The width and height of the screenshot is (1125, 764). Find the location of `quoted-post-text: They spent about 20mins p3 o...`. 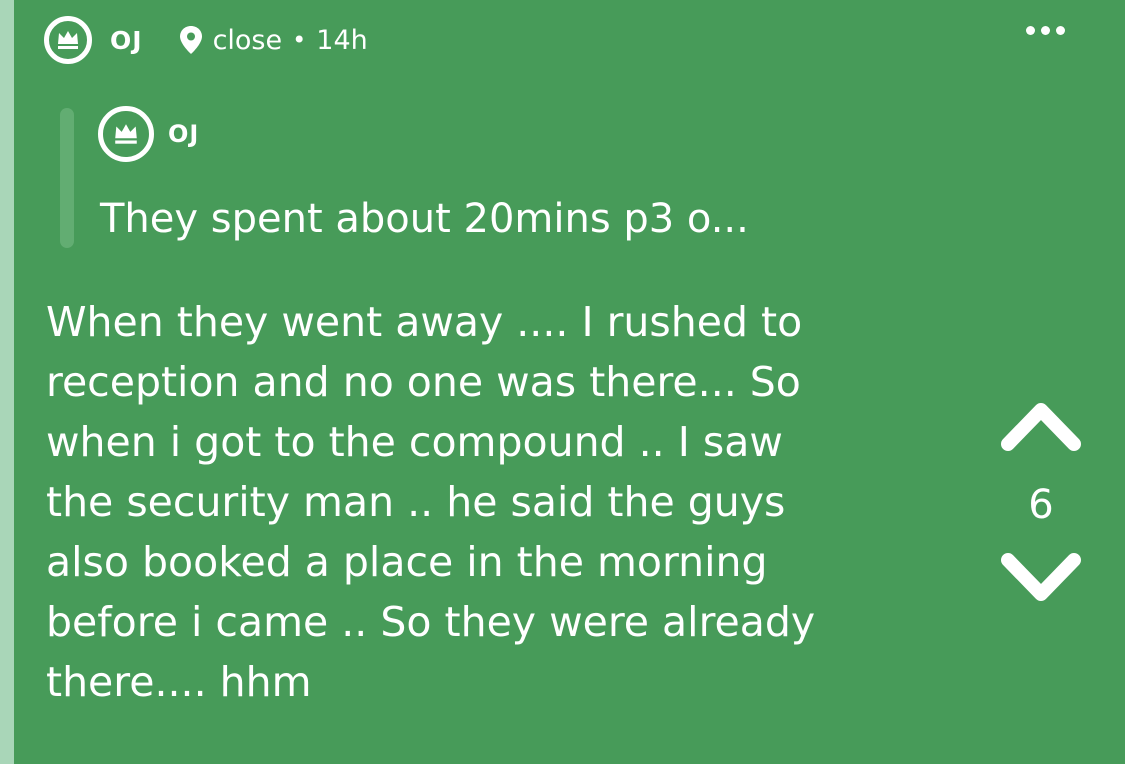

quoted-post-text: They spent about 20mins p3 o... is located at coordinates (424, 219).